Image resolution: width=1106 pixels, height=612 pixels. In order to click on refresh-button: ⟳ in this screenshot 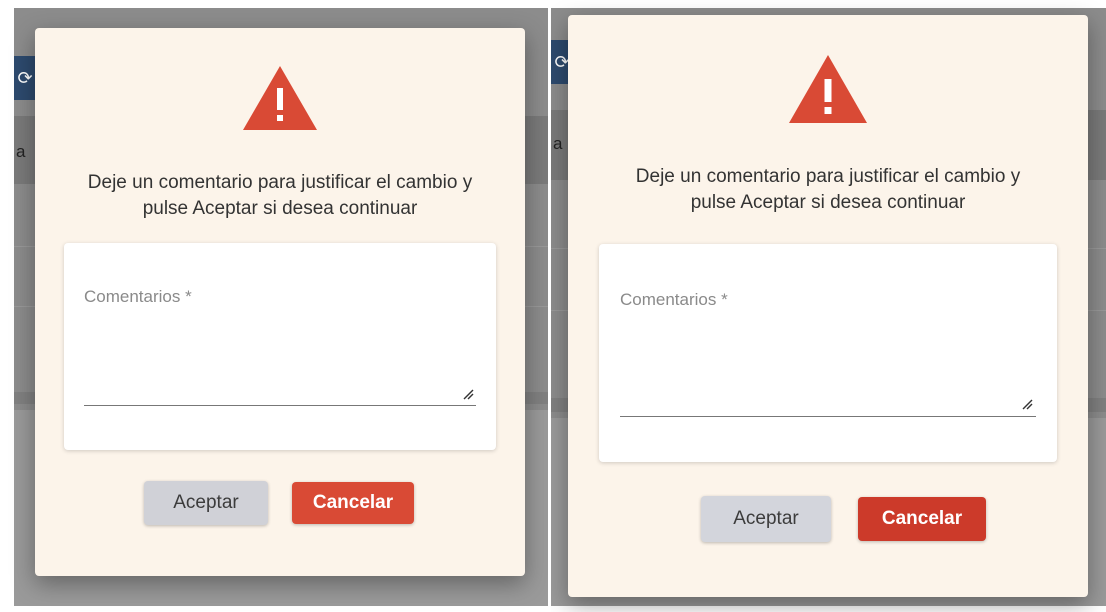, I will do `click(25, 78)`.